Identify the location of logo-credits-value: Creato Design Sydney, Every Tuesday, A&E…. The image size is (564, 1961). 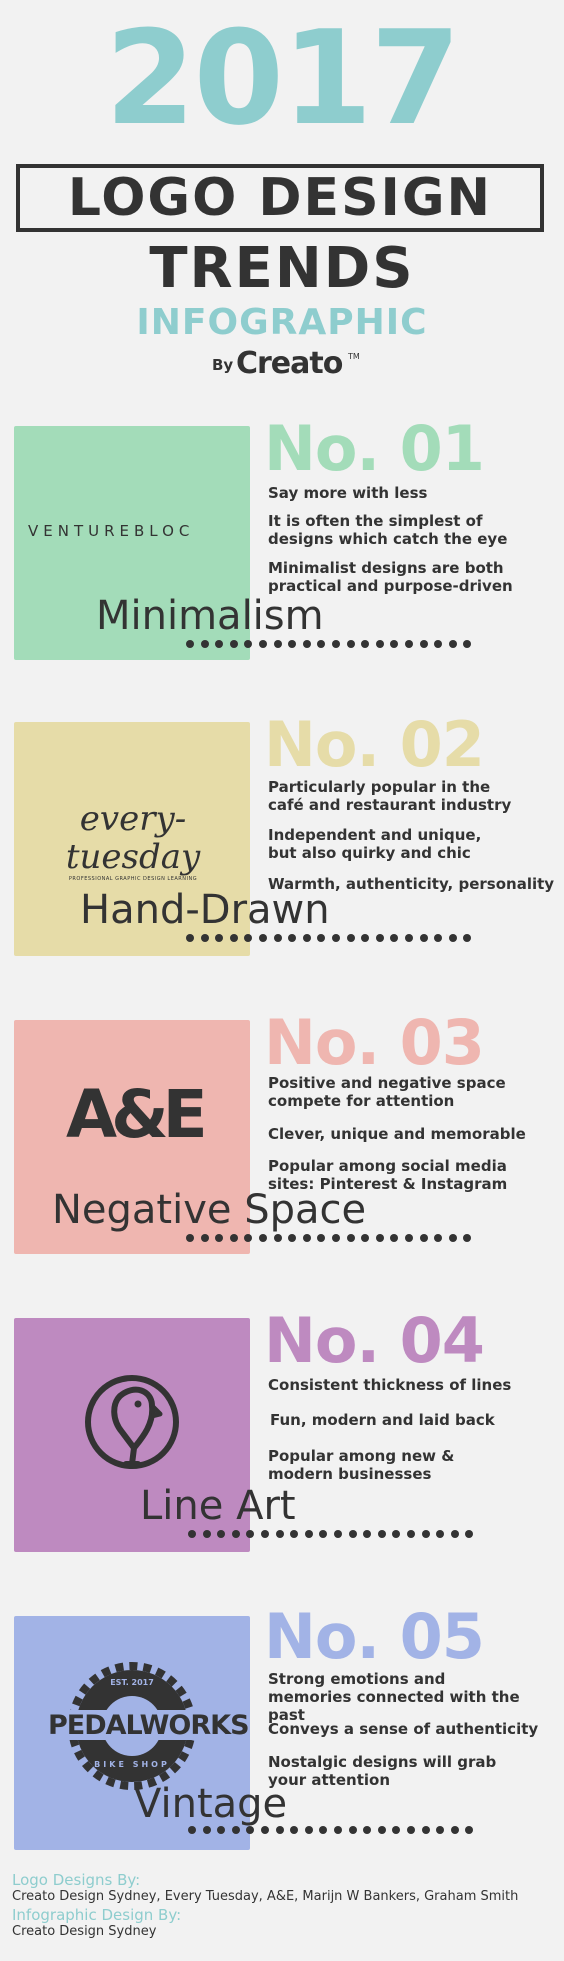
(265, 1896).